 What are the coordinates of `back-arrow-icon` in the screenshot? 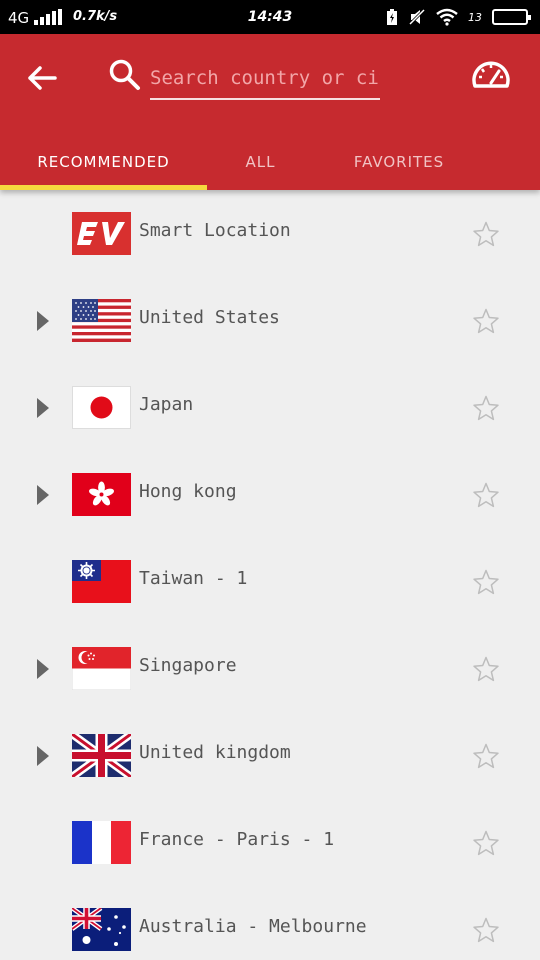 It's located at (42, 78).